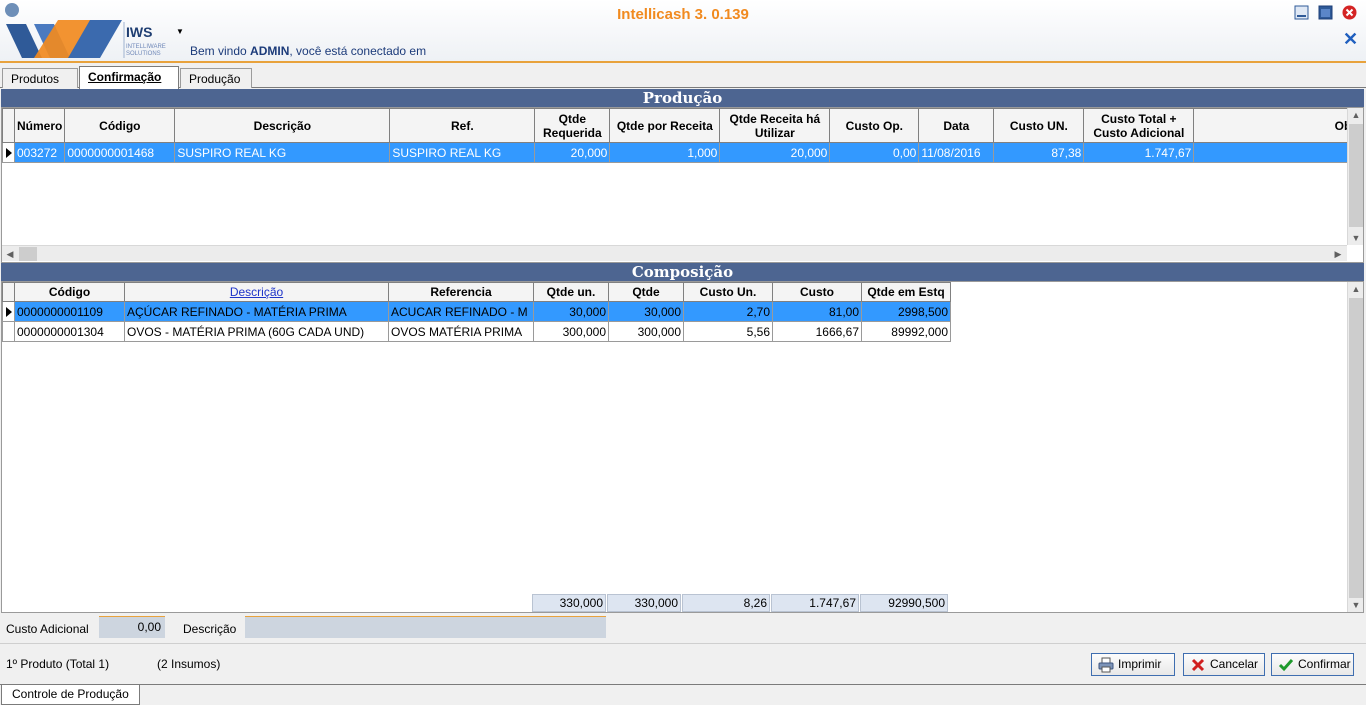 The height and width of the screenshot is (705, 1366). I want to click on cell-custo-un: 87,38, so click(1039, 152).